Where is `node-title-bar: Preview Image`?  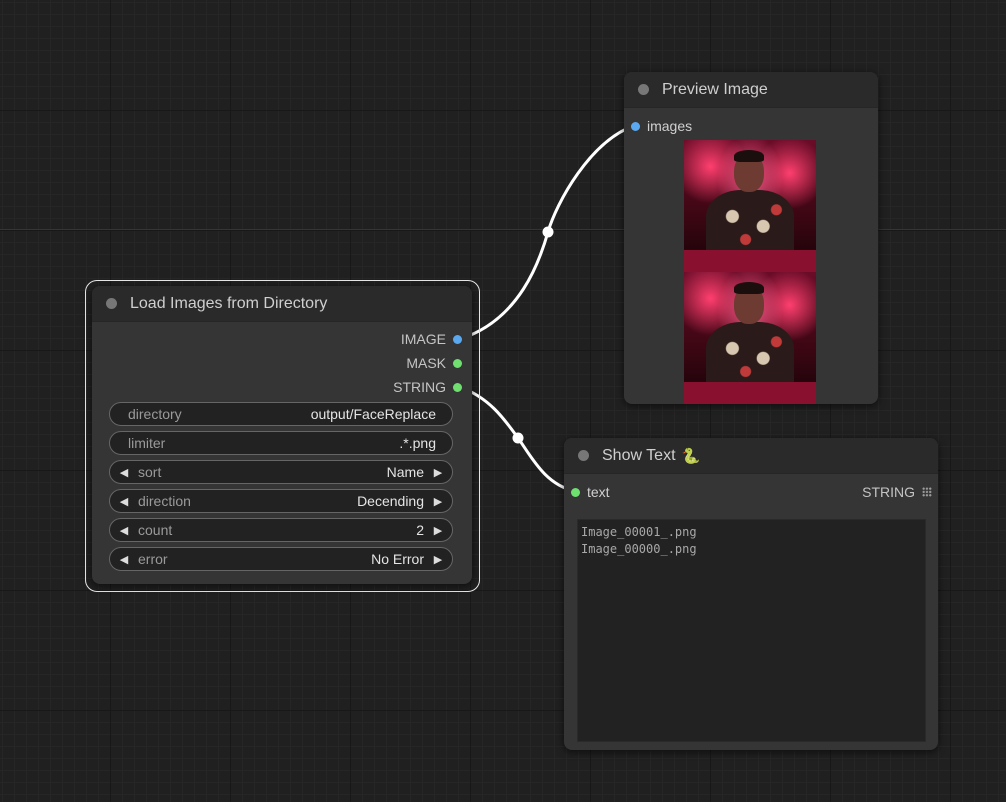 node-title-bar: Preview Image is located at coordinates (751, 90).